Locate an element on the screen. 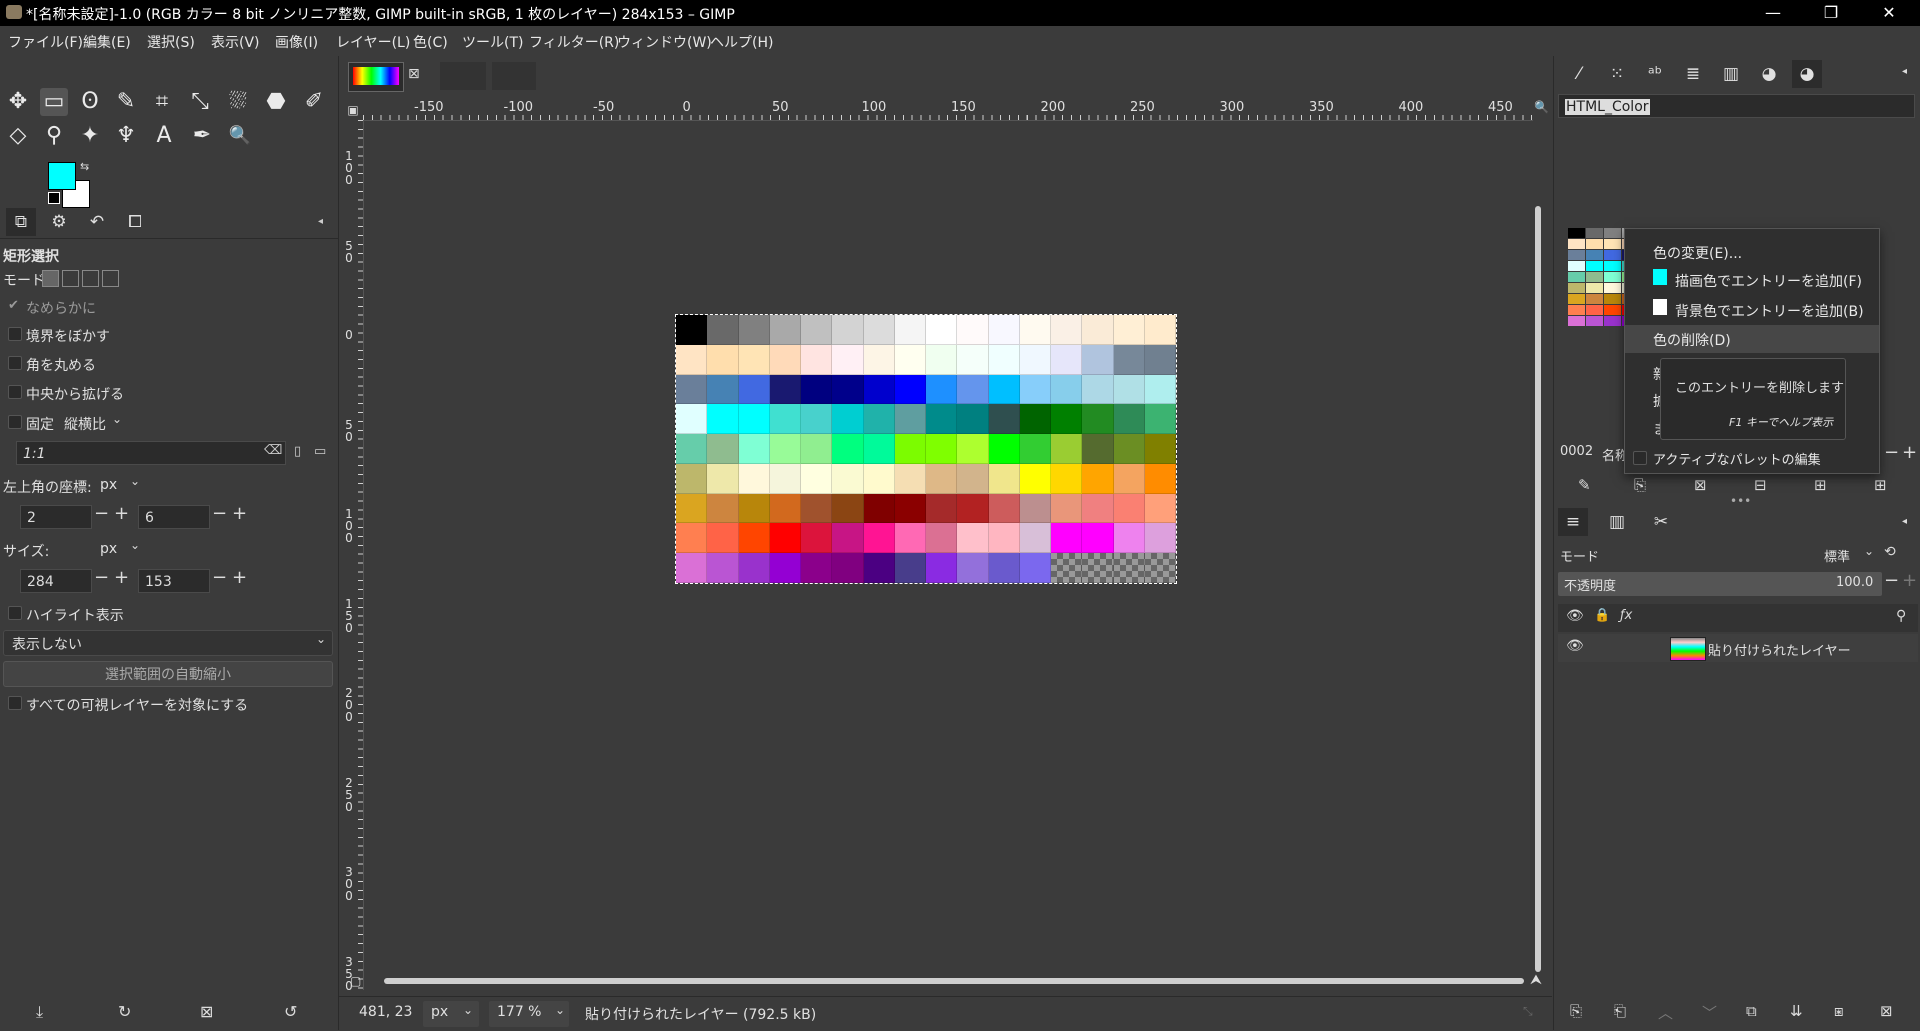 The width and height of the screenshot is (1920, 1031). clone-tool-icon: ⚲ is located at coordinates (54, 136).